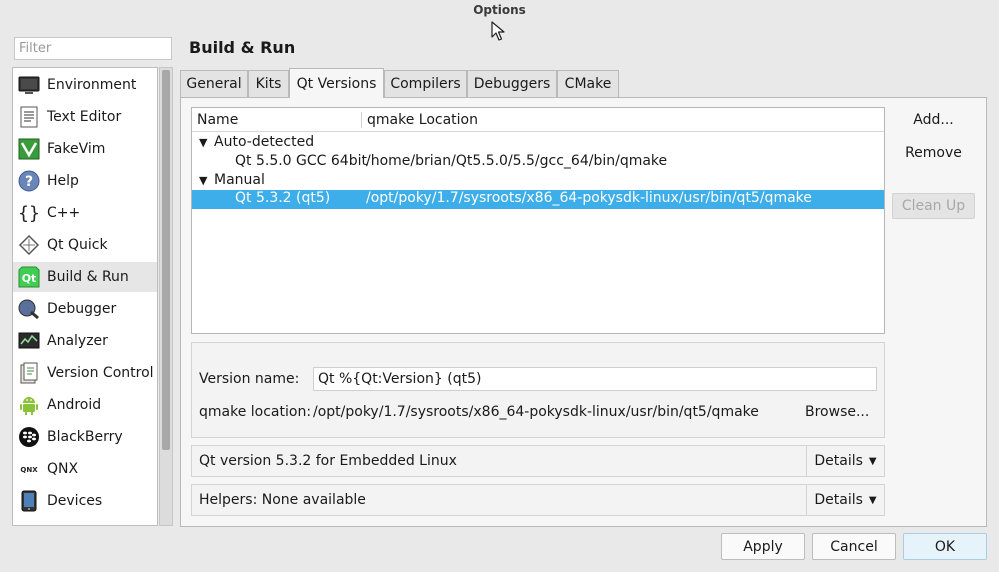  What do you see at coordinates (29, 437) in the screenshot?
I see `blackberry-icon` at bounding box center [29, 437].